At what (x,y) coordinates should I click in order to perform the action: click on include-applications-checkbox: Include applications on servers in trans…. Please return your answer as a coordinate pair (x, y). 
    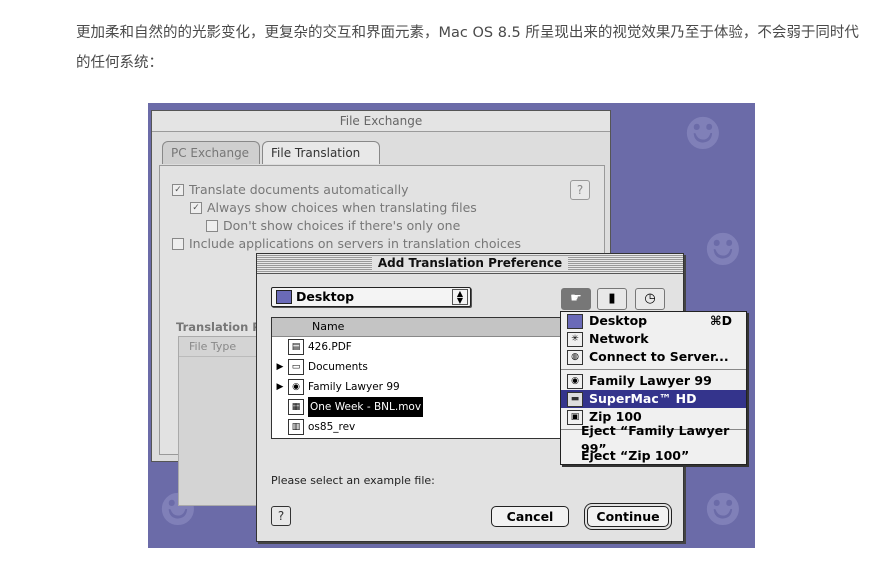
    Looking at the image, I should click on (346, 243).